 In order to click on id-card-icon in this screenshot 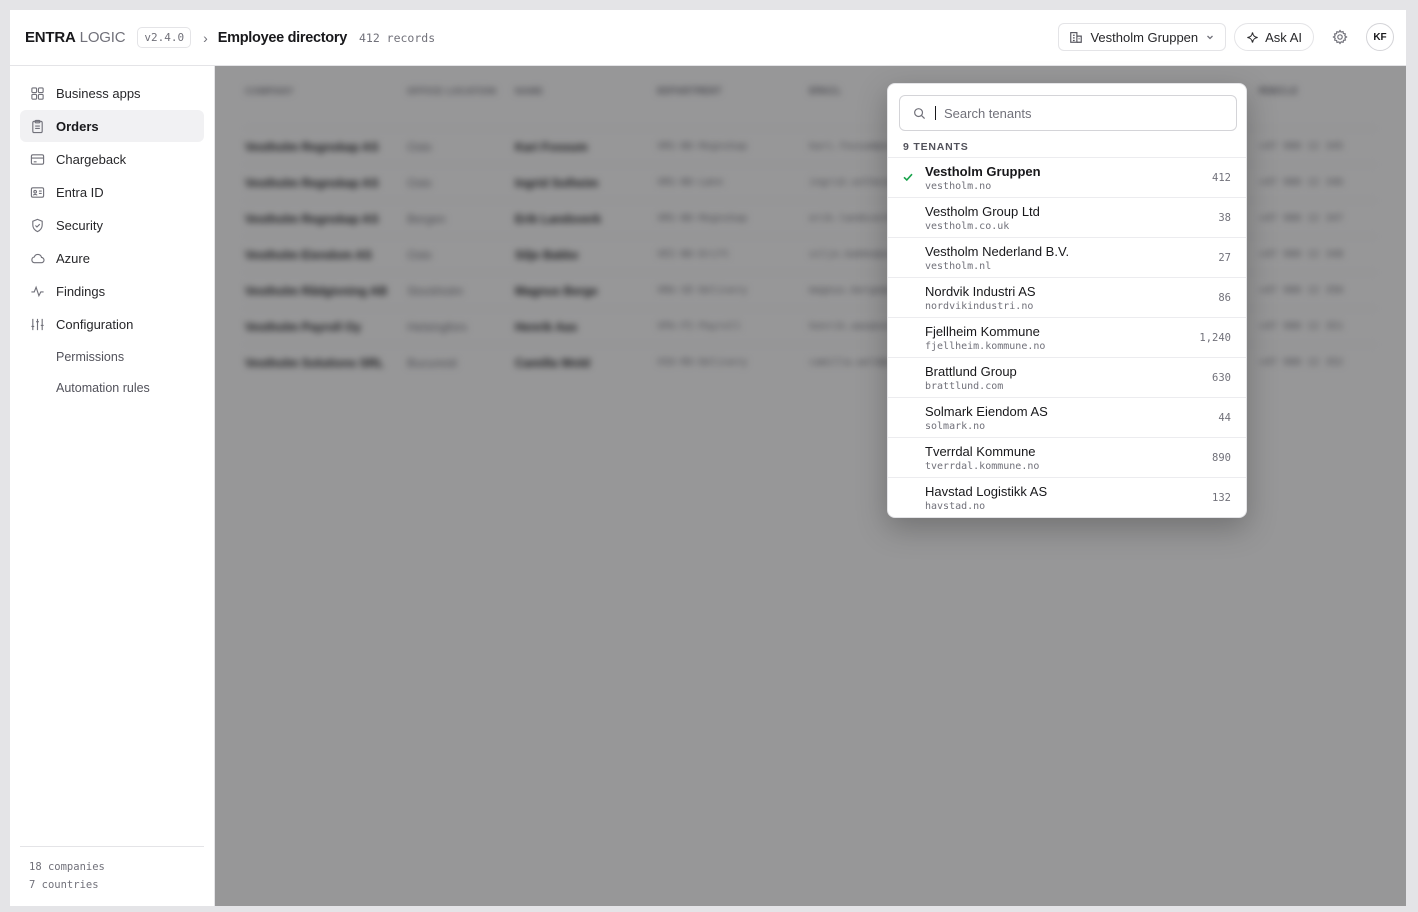, I will do `click(37, 192)`.